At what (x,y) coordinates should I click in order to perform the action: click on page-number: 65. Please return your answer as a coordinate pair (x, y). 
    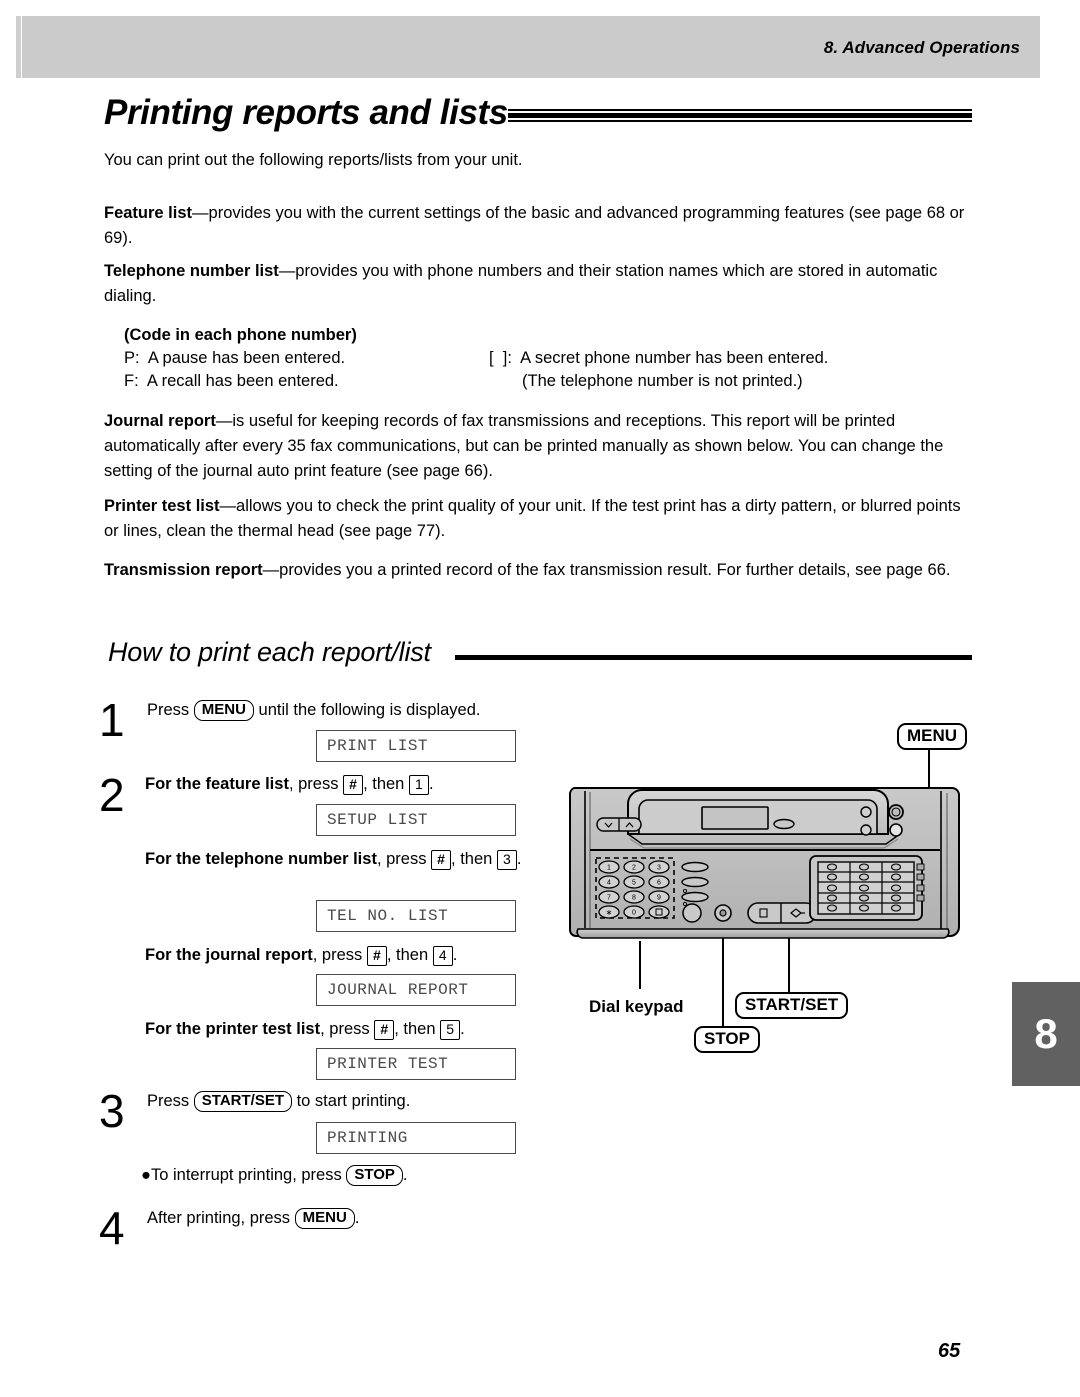
    Looking at the image, I should click on (949, 1351).